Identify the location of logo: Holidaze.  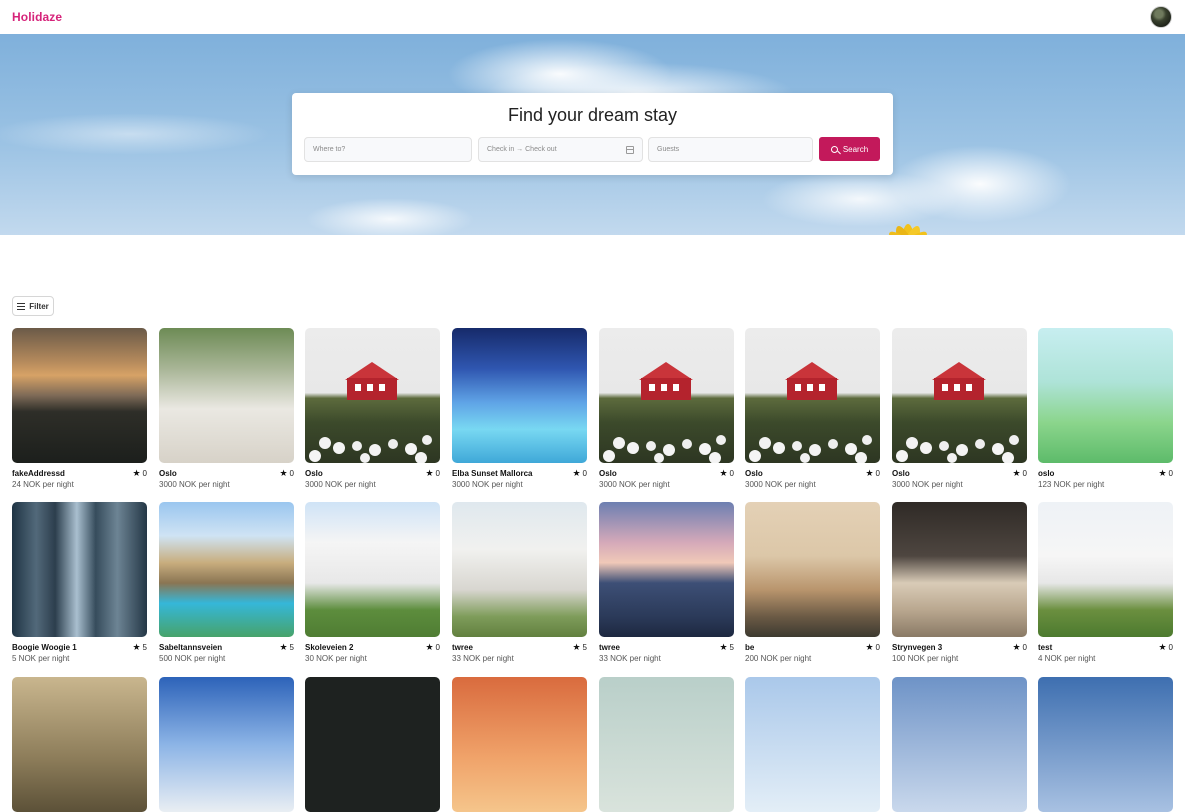
(37, 17).